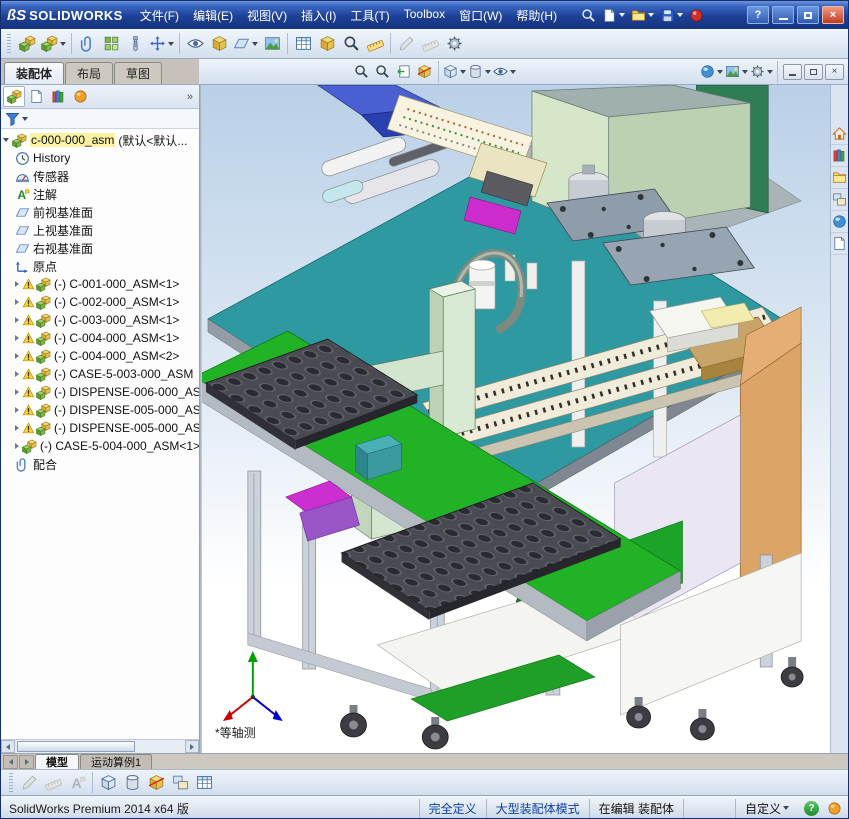  Describe the element at coordinates (839, 178) in the screenshot. I see `file-explorer-tab` at that location.